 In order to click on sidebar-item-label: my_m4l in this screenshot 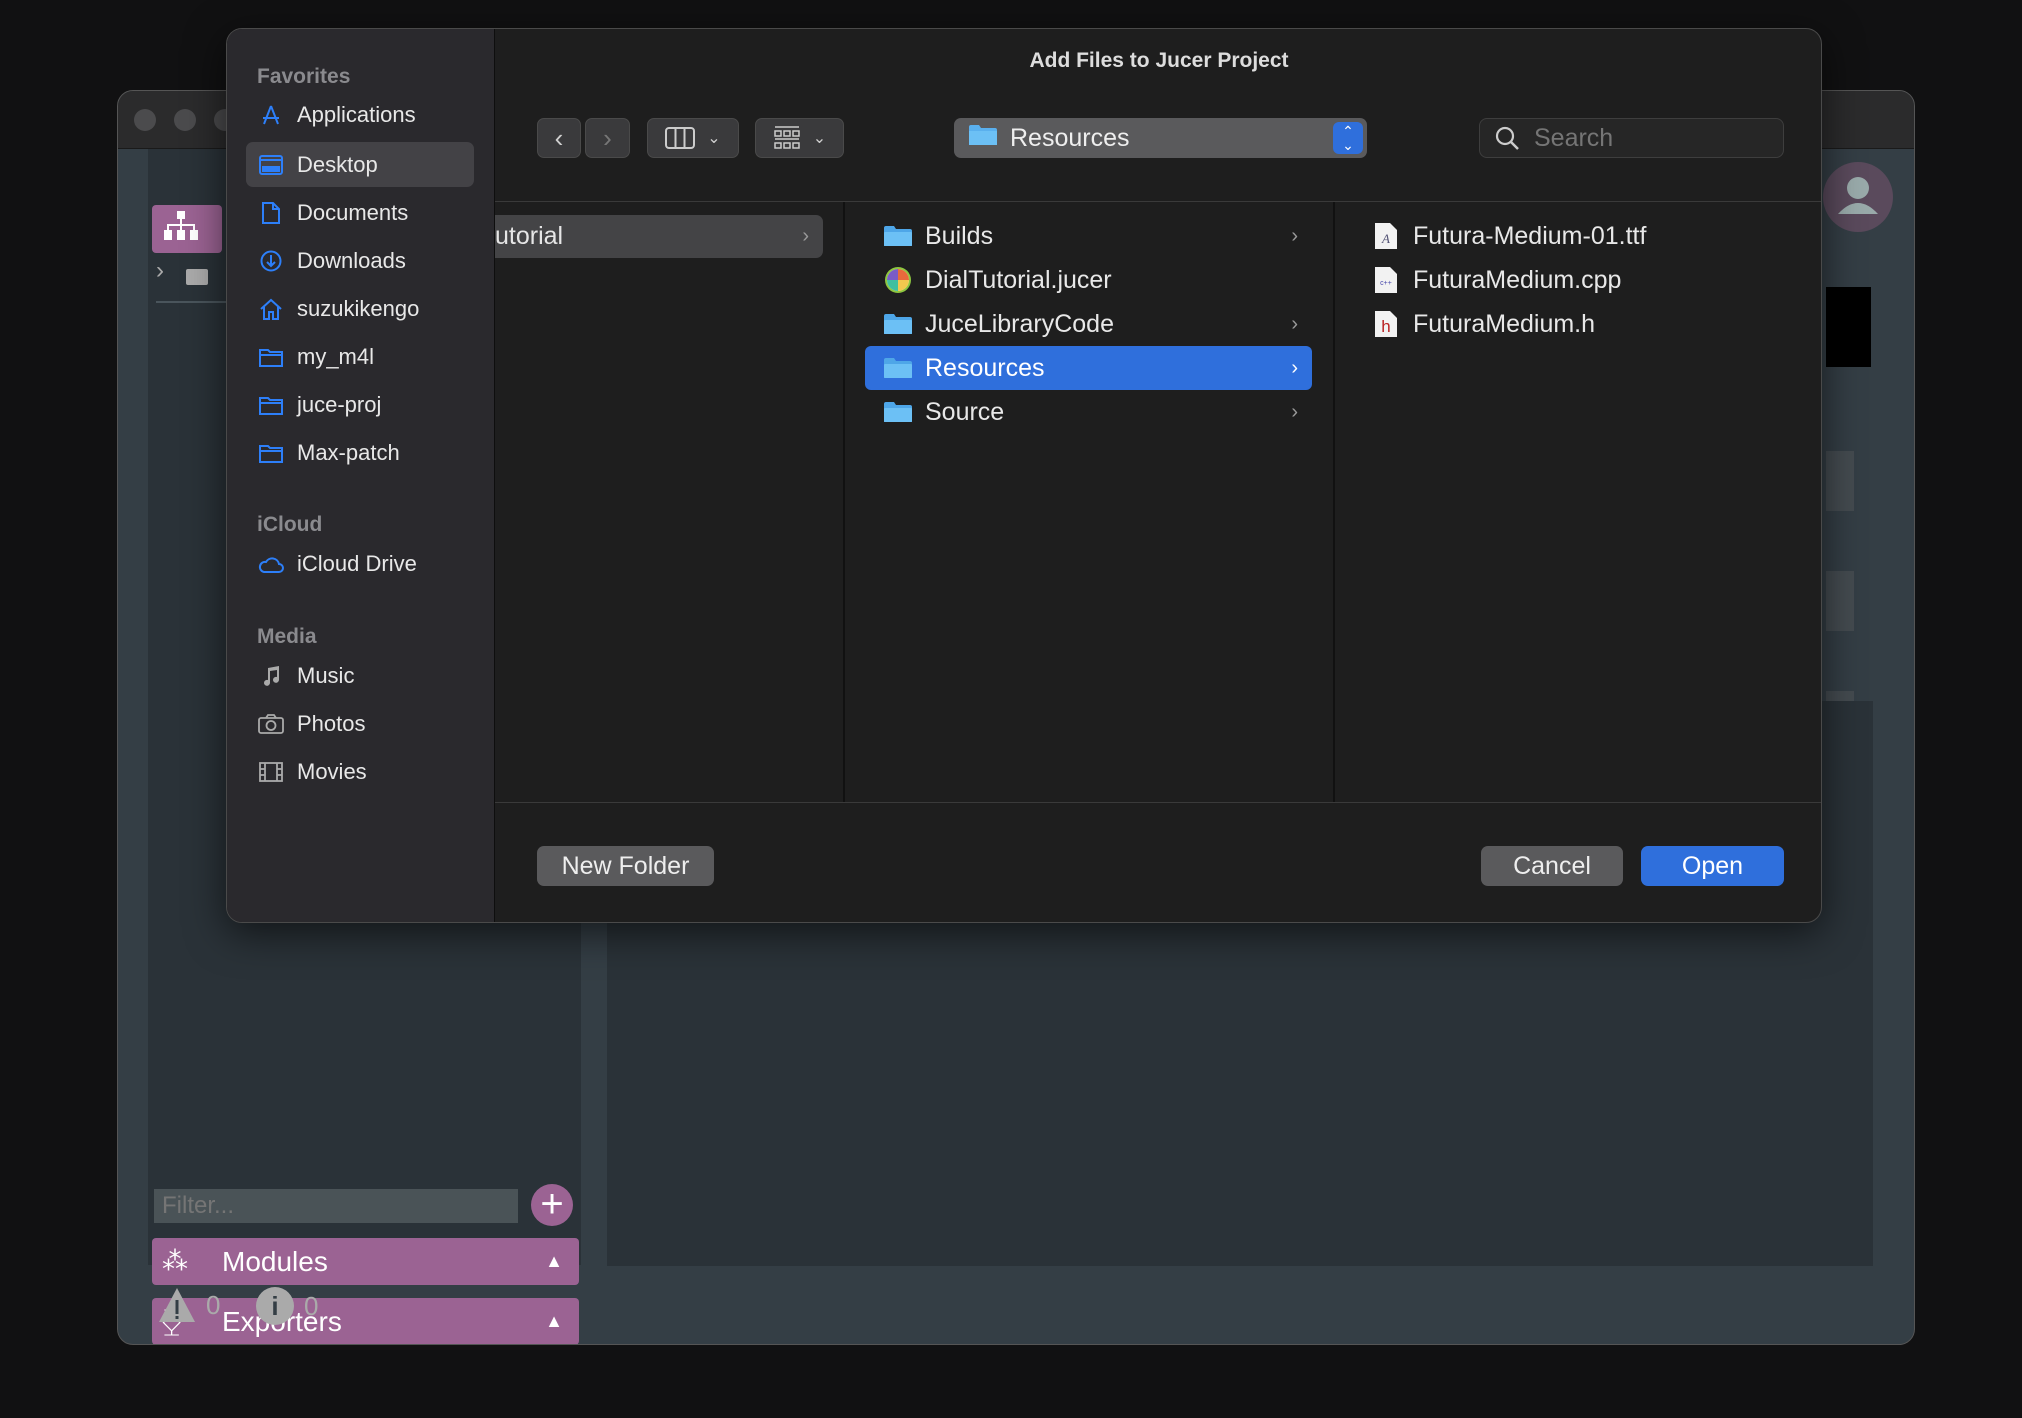, I will do `click(336, 356)`.